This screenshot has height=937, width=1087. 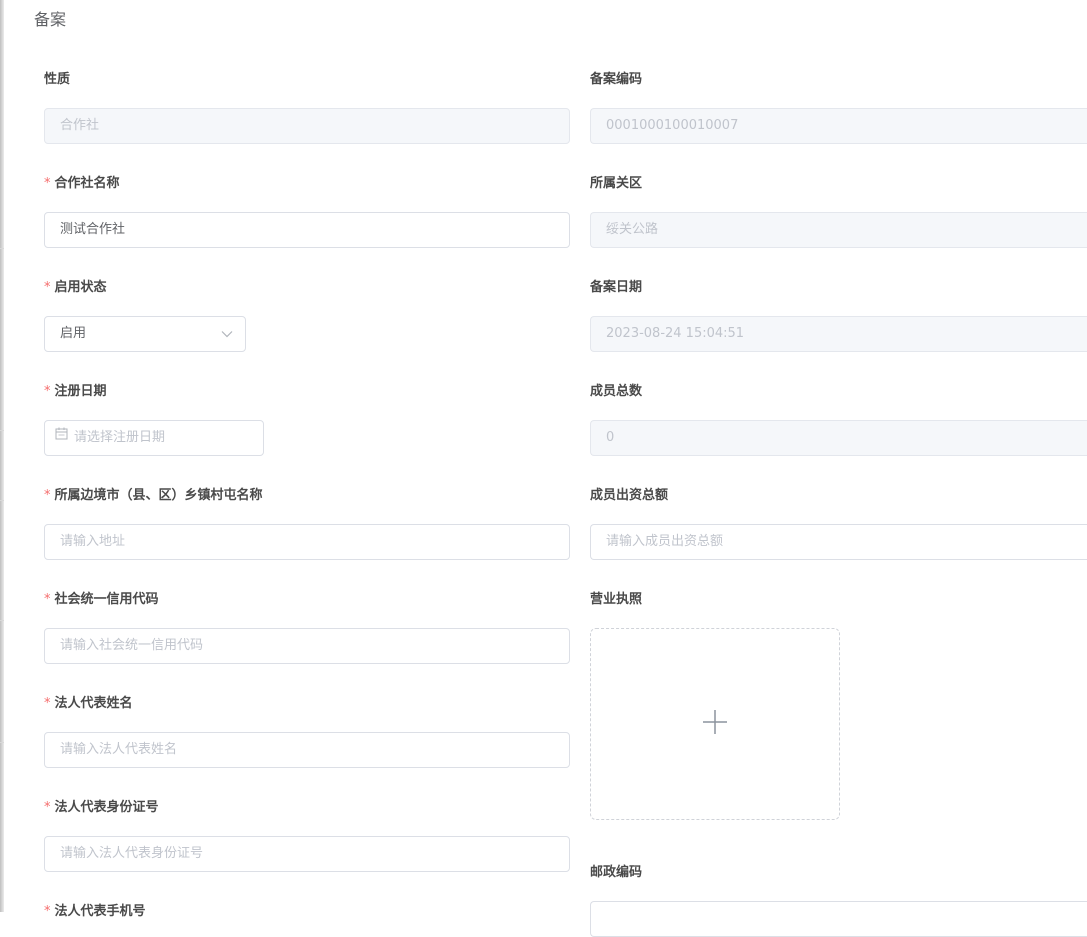 I want to click on member-count-label: 成员总数, so click(x=616, y=391).